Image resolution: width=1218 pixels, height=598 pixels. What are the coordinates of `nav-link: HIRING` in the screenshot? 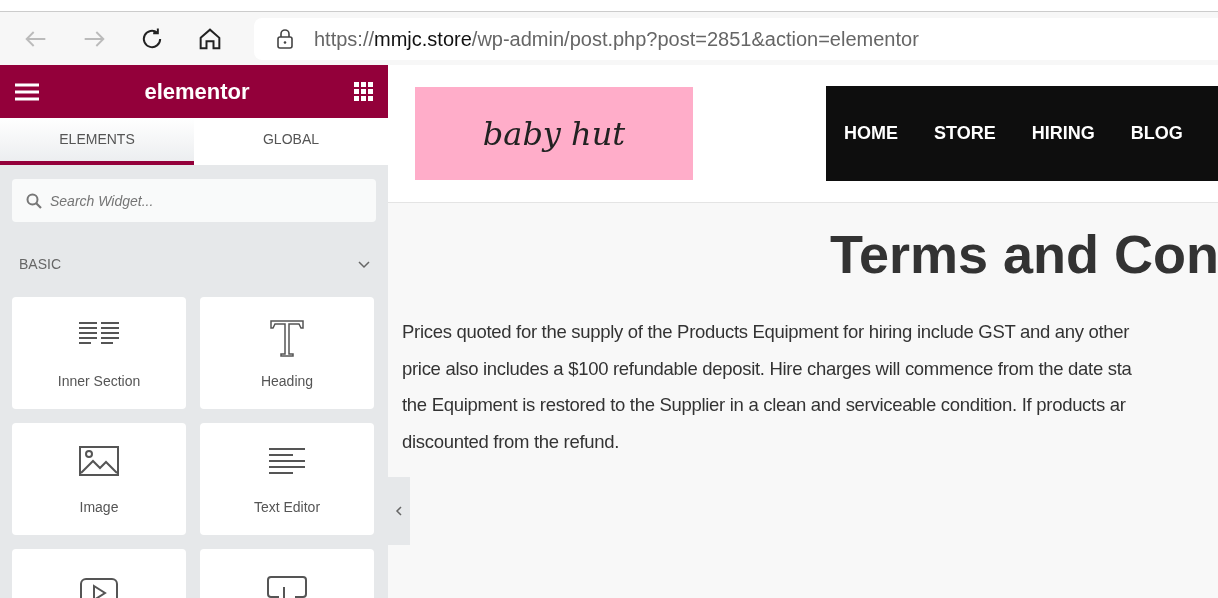 It's located at (1063, 133).